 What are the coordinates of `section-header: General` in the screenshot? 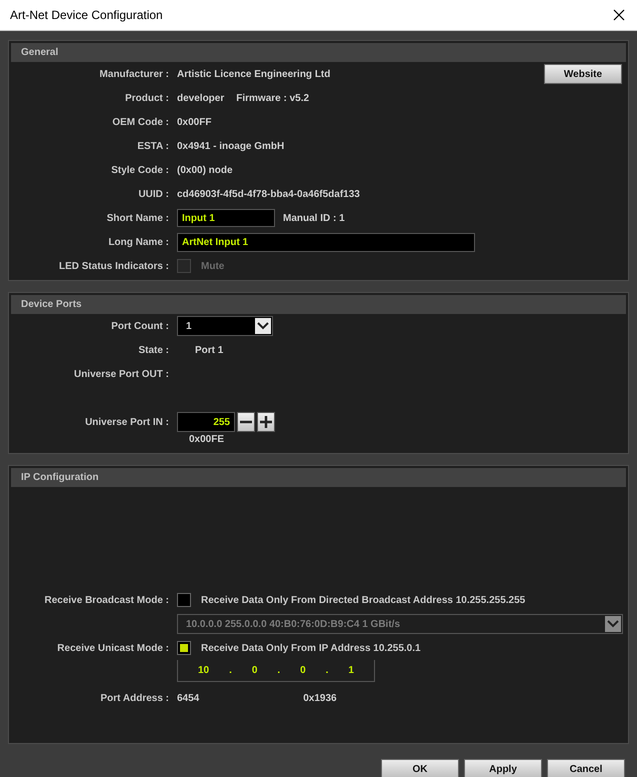 It's located at (318, 52).